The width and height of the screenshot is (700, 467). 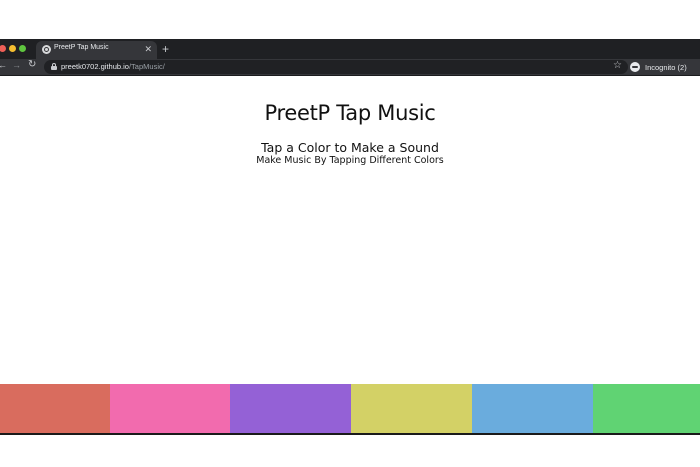 I want to click on profile-label: Incognito (2), so click(x=666, y=67).